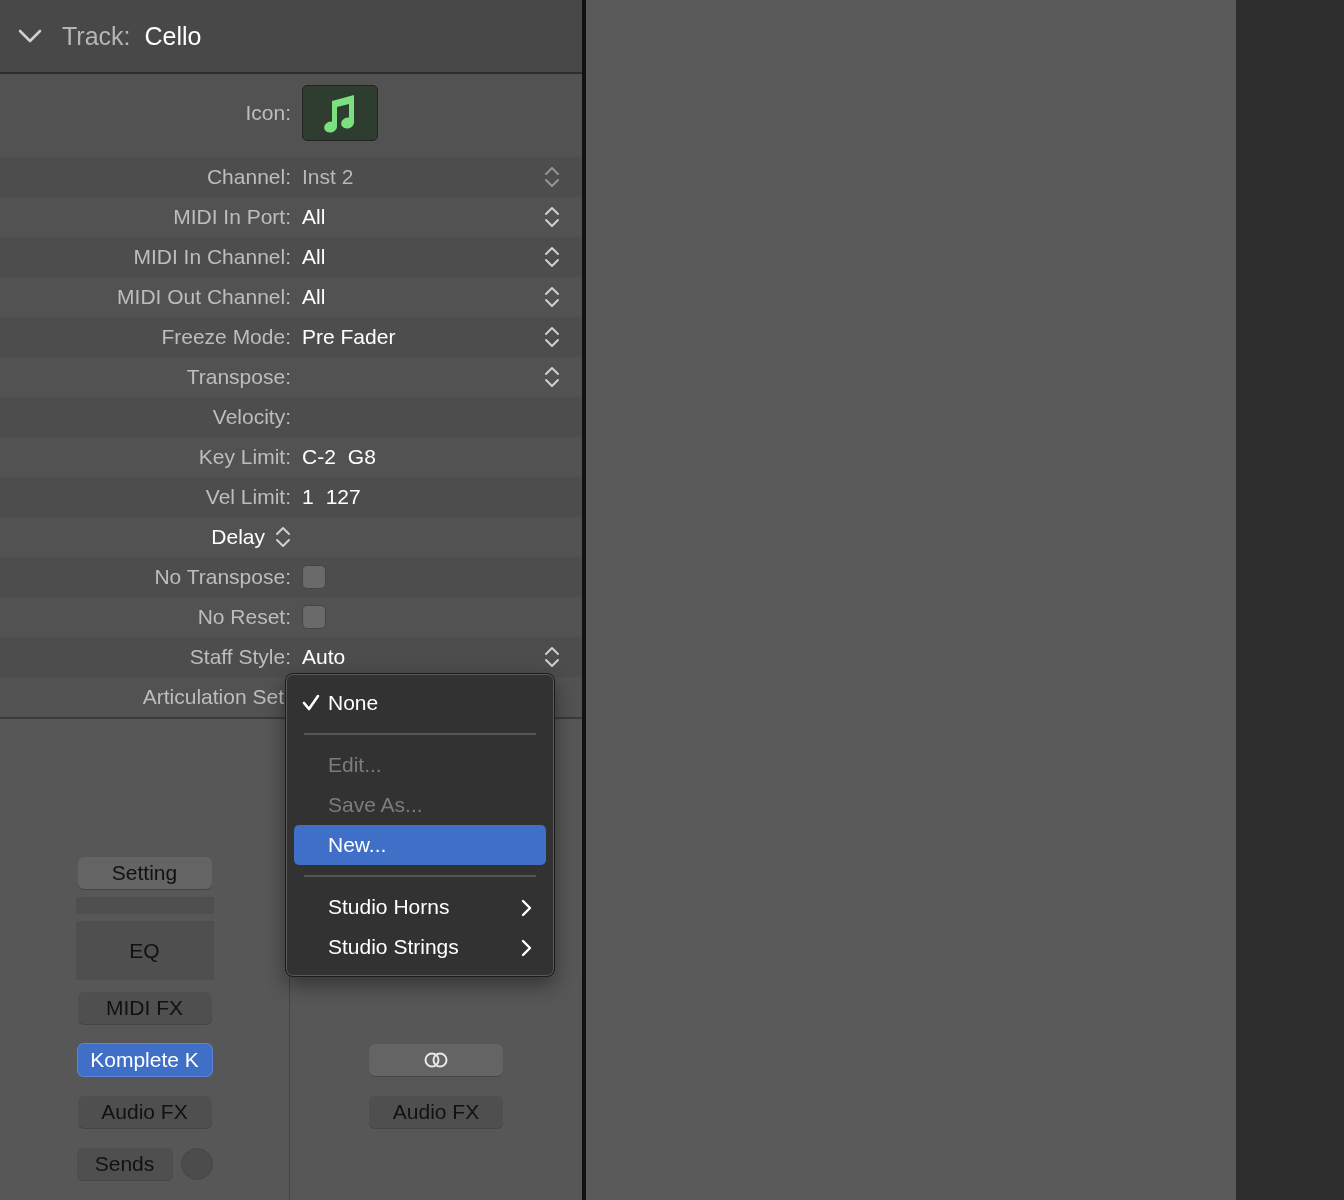 The image size is (1344, 1200). I want to click on track-name: Cello, so click(173, 36).